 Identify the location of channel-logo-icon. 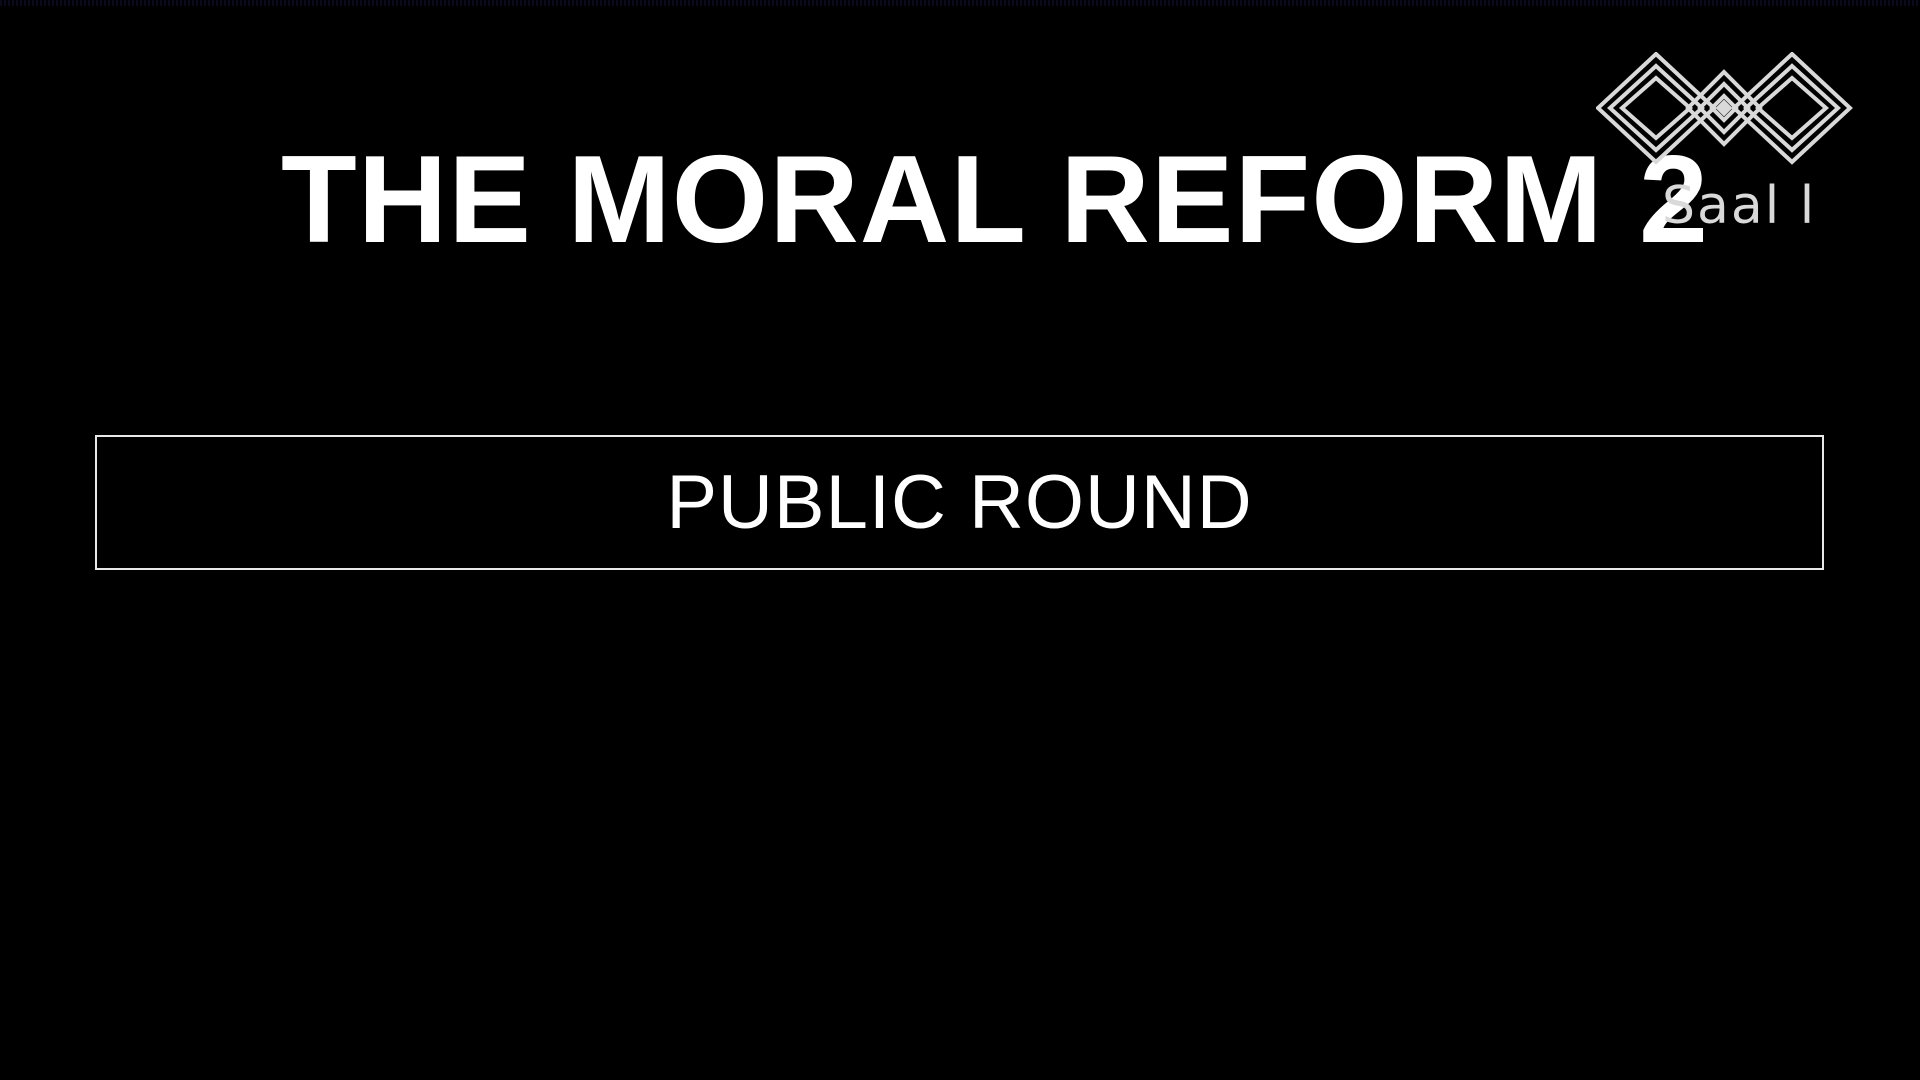
(1724, 108).